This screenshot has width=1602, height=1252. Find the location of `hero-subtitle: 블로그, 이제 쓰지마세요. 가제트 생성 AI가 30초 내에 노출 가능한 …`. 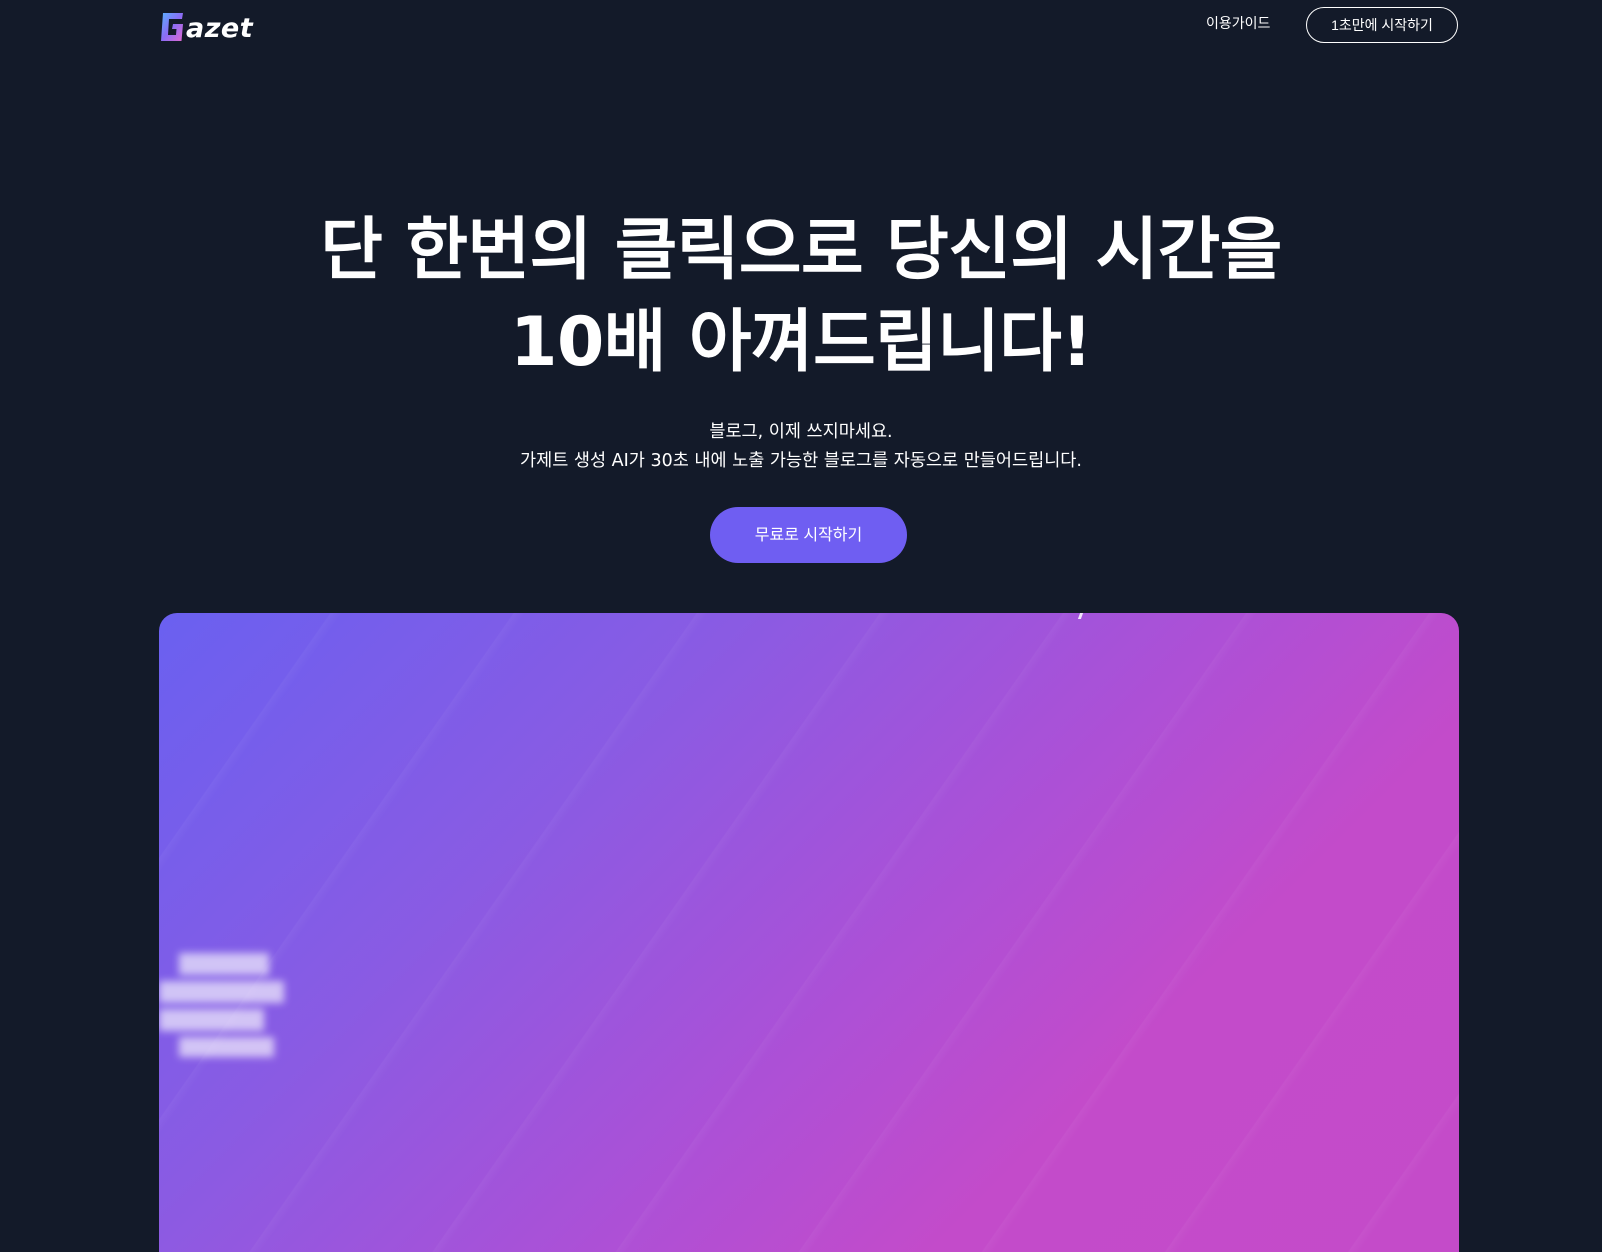

hero-subtitle: 블로그, 이제 쓰지마세요. 가제트 생성 AI가 30초 내에 노출 가능한 … is located at coordinates (801, 447).